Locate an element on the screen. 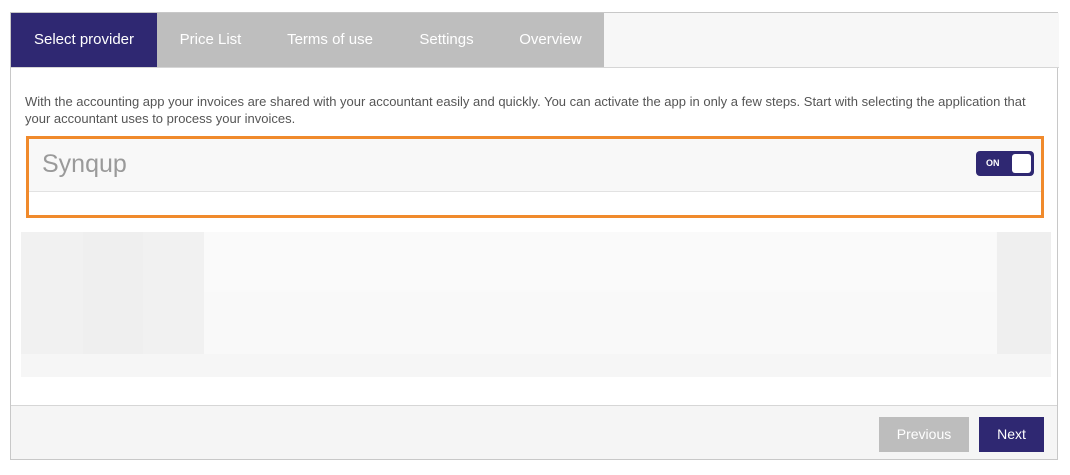  tab-terms-of-use: Terms of use is located at coordinates (330, 40).